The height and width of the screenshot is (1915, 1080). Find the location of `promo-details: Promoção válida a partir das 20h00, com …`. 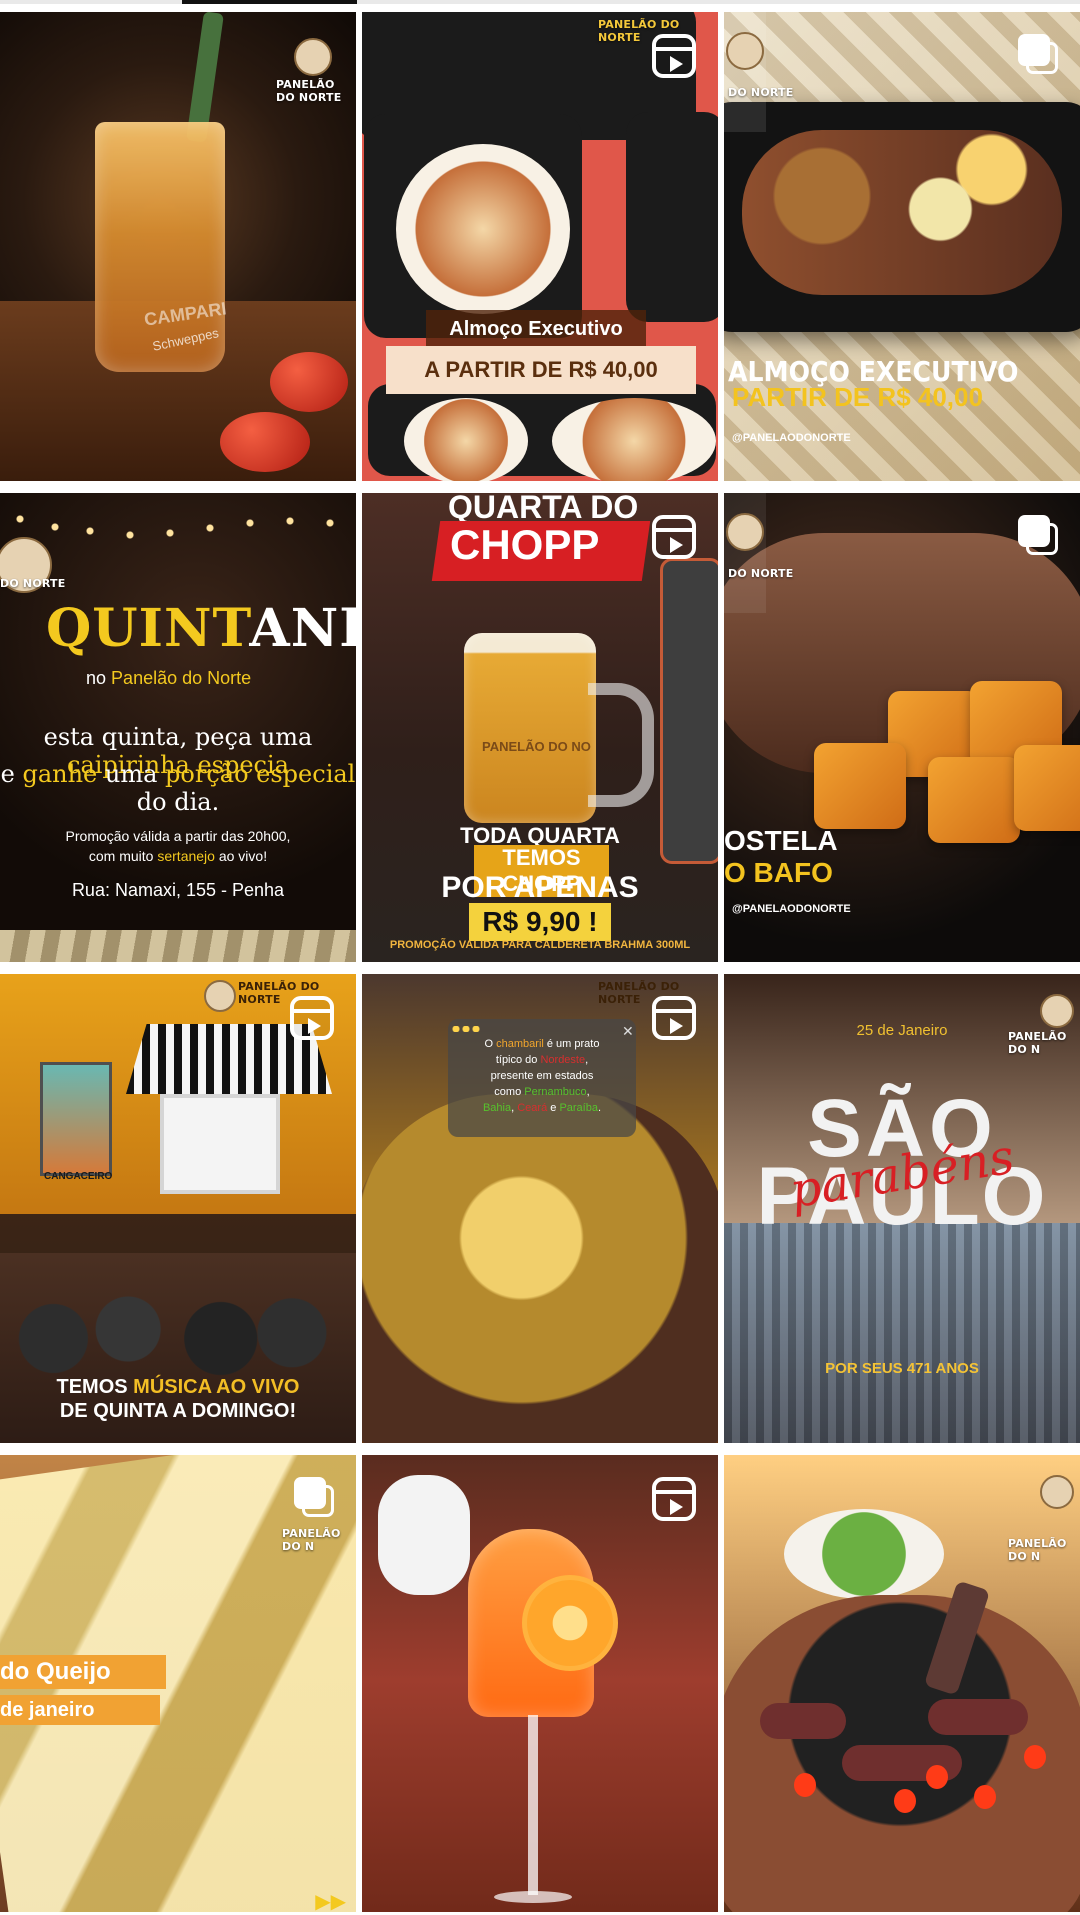

promo-details: Promoção válida a partir das 20h00, com … is located at coordinates (178, 846).